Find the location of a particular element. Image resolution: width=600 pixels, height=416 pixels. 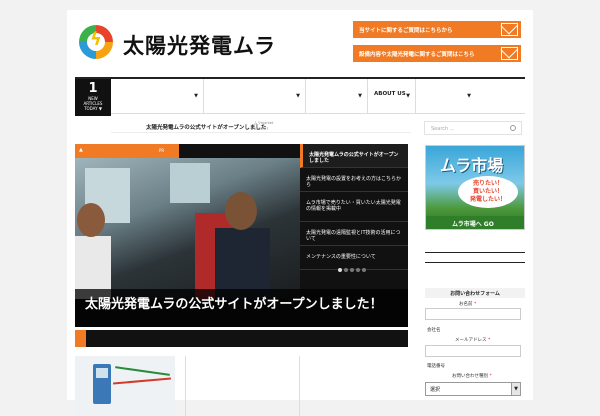

select-arrow-icon: ▼ is located at coordinates (515, 389).